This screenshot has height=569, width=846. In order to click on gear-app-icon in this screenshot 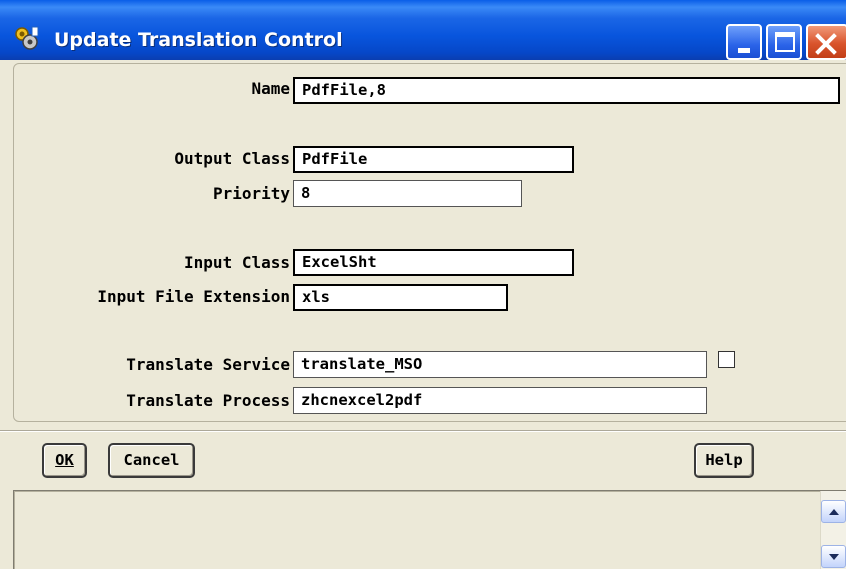, I will do `click(27, 38)`.